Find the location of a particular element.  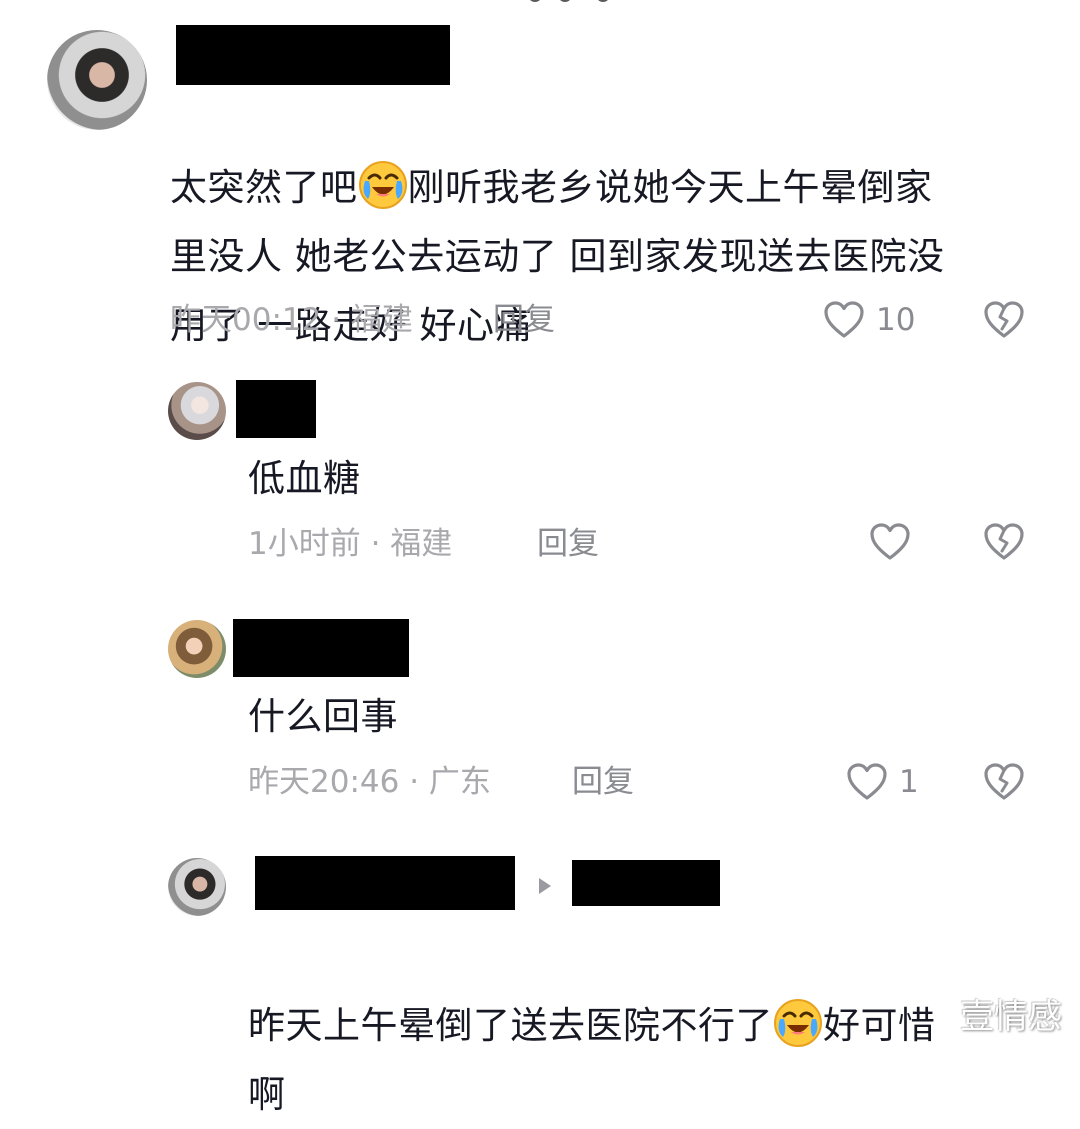

top-cropped-glyphs is located at coordinates (570, 2).